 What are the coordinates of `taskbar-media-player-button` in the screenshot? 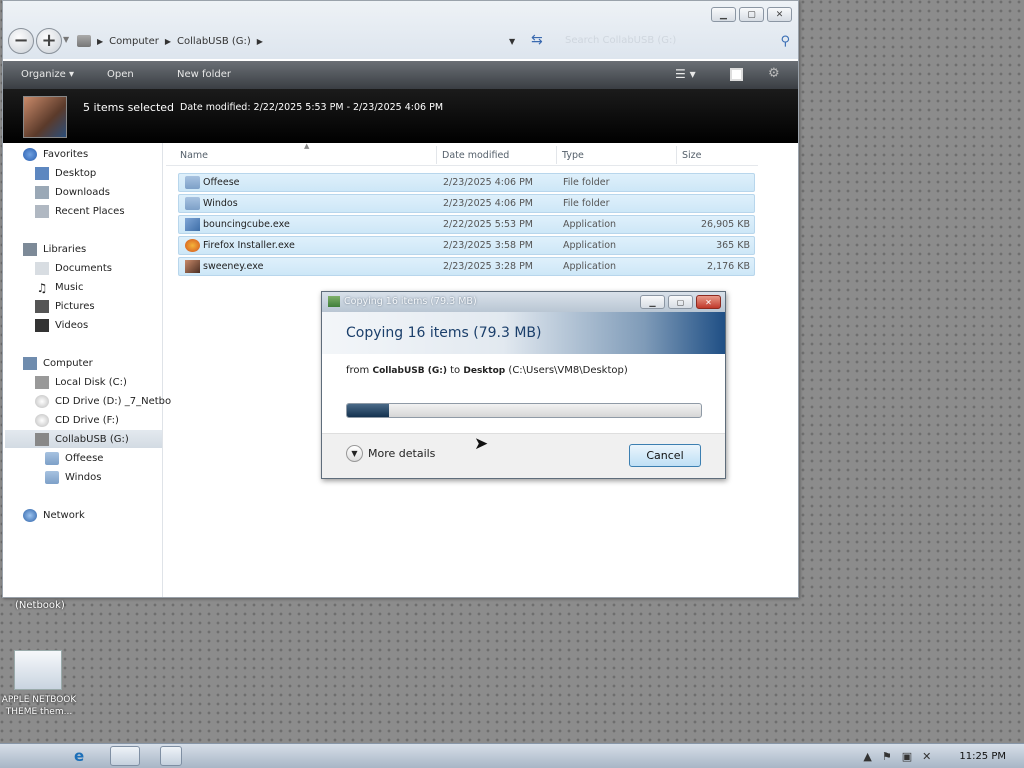 It's located at (171, 756).